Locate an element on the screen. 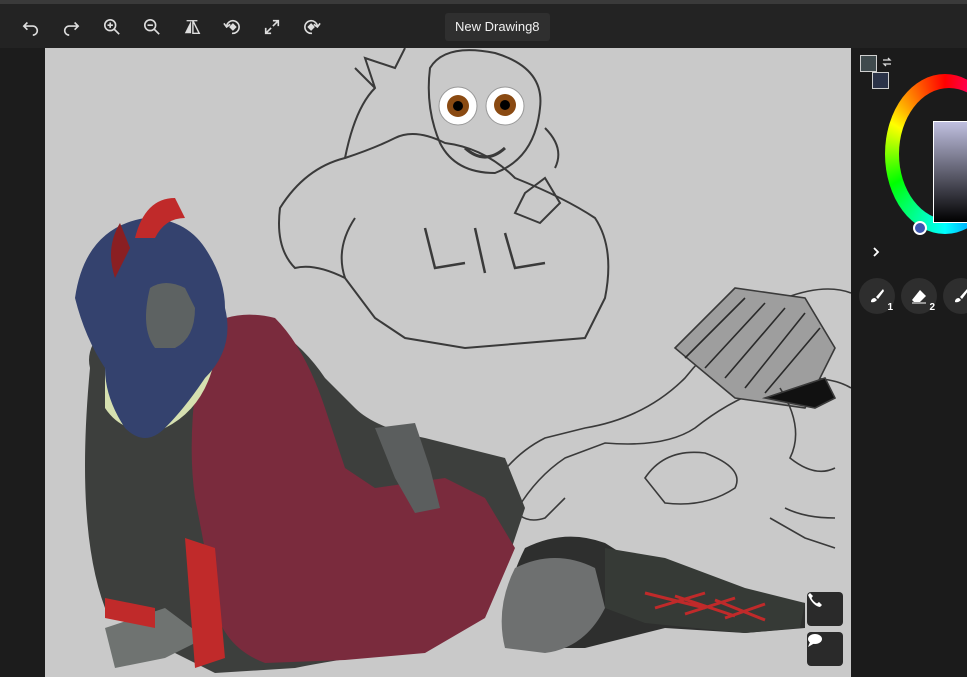 This screenshot has height=677, width=967. redo-icon is located at coordinates (71, 28).